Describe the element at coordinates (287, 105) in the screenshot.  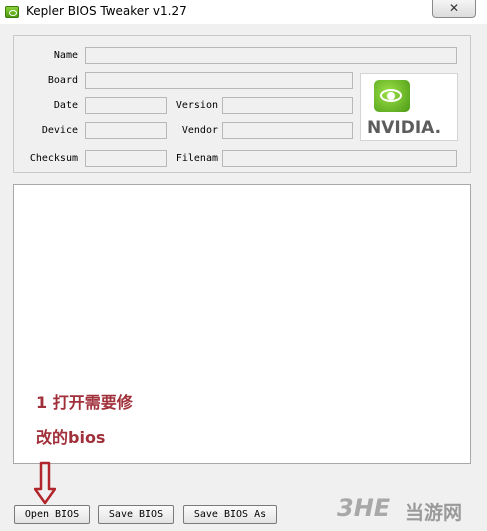
I see `version-field` at that location.